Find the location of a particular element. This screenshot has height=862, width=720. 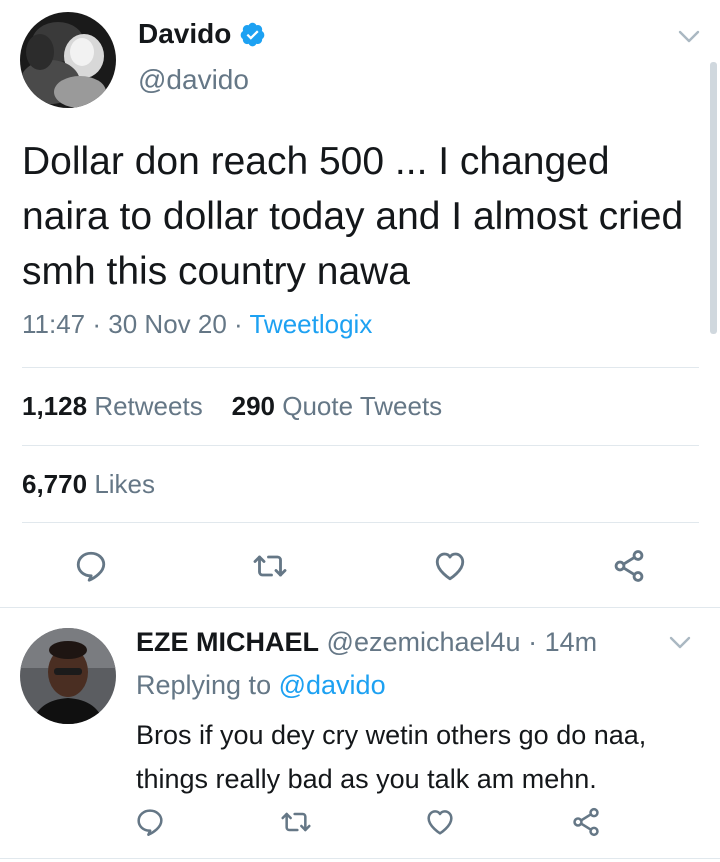

mention-link: @davido is located at coordinates (332, 685).